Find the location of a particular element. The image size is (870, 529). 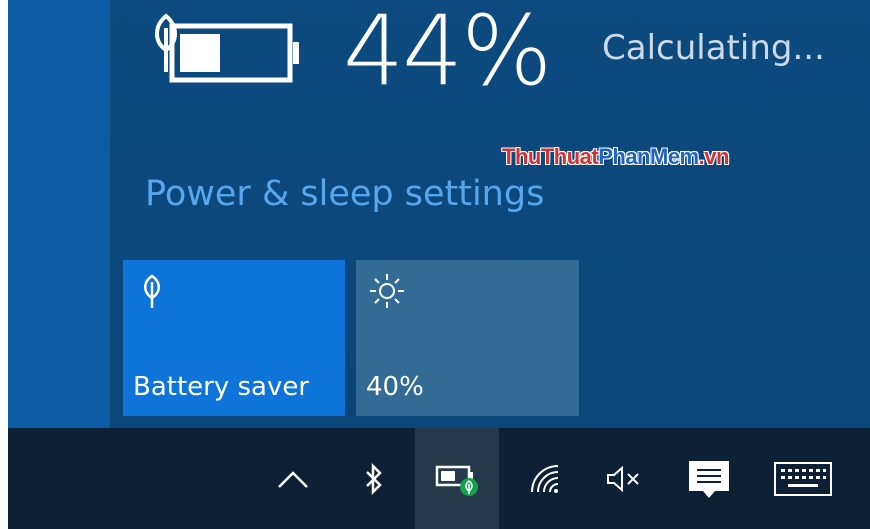

brightness-tile: 40% is located at coordinates (467, 338).